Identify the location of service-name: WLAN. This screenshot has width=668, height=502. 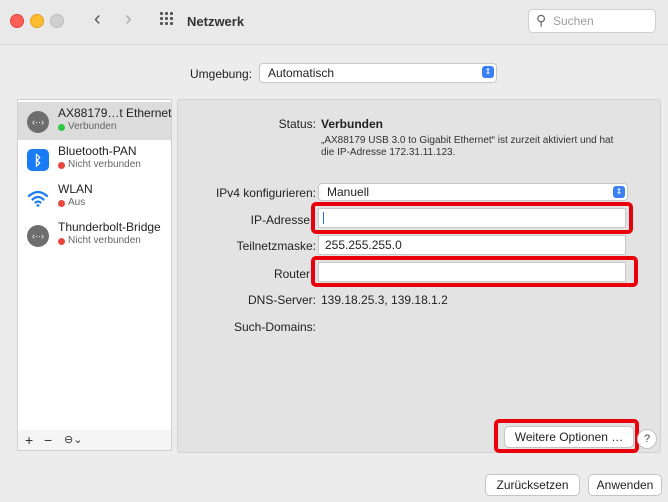
(75, 189).